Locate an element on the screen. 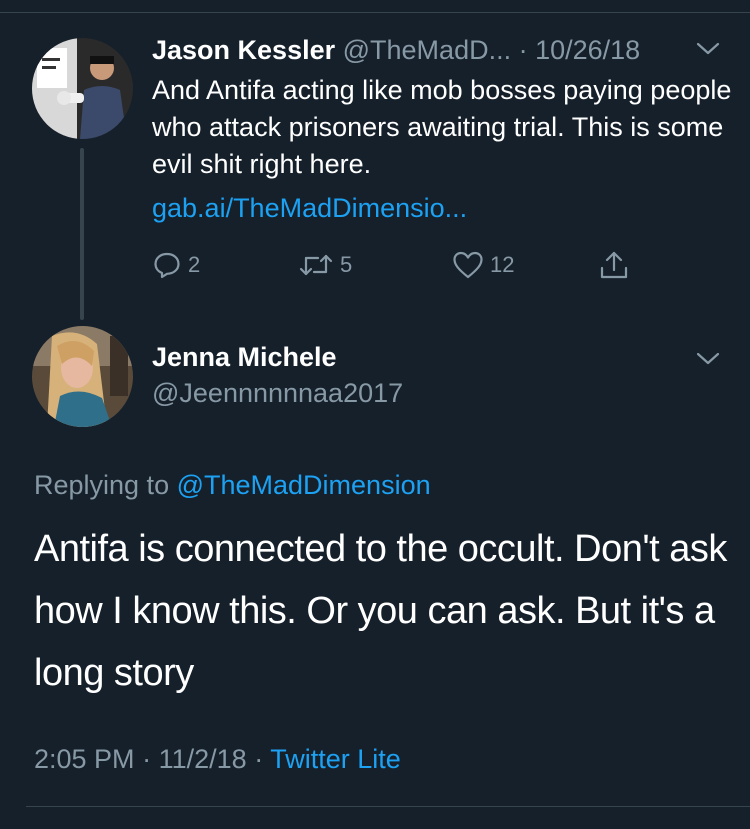 The width and height of the screenshot is (750, 829). retweet-count: 5 is located at coordinates (346, 264).